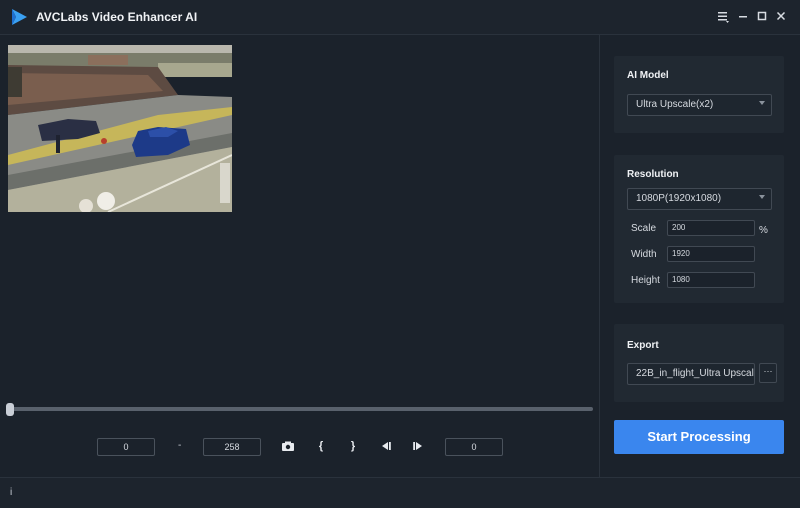  I want to click on export-panel: Export 22B_in_flight_Ultra Upscal ···, so click(699, 363).